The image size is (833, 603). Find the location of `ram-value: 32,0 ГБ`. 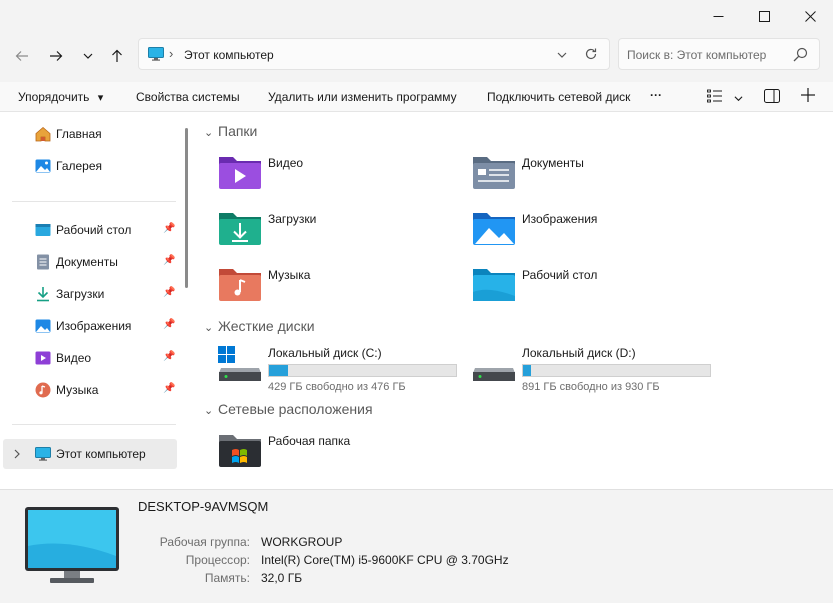

ram-value: 32,0 ГБ is located at coordinates (282, 578).